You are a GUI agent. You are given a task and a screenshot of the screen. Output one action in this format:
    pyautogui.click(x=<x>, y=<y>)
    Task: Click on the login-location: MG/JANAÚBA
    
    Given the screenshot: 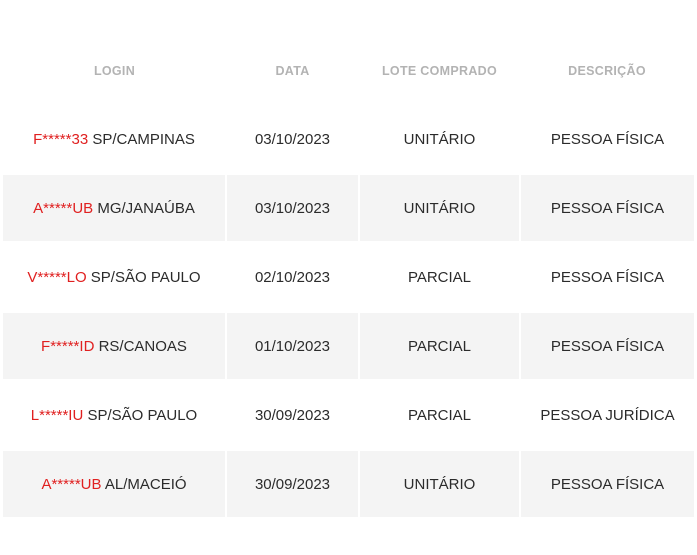 What is the action you would take?
    pyautogui.click(x=146, y=208)
    